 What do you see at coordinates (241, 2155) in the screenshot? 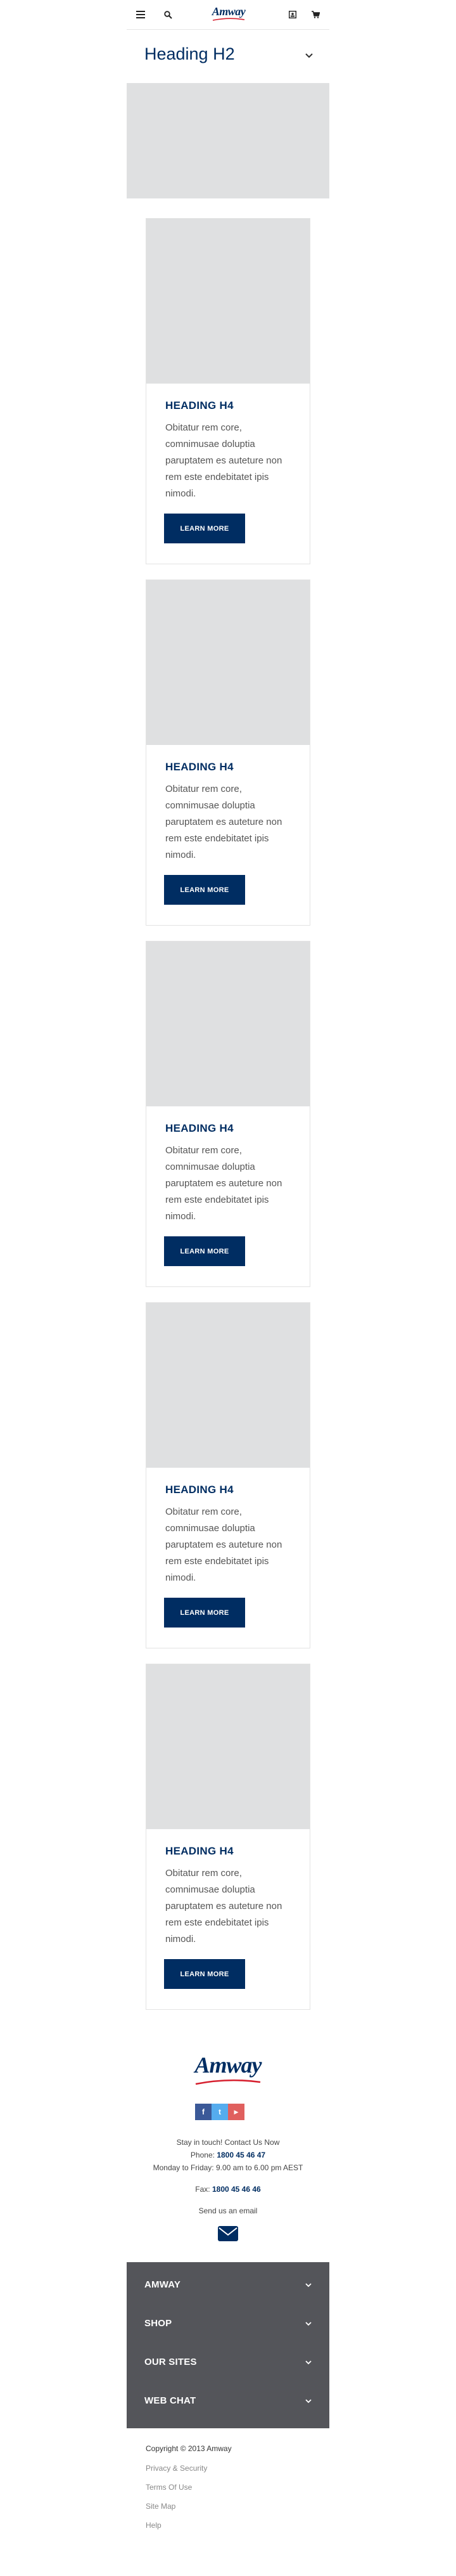
I see `phone-number: 1800 45 46 47` at bounding box center [241, 2155].